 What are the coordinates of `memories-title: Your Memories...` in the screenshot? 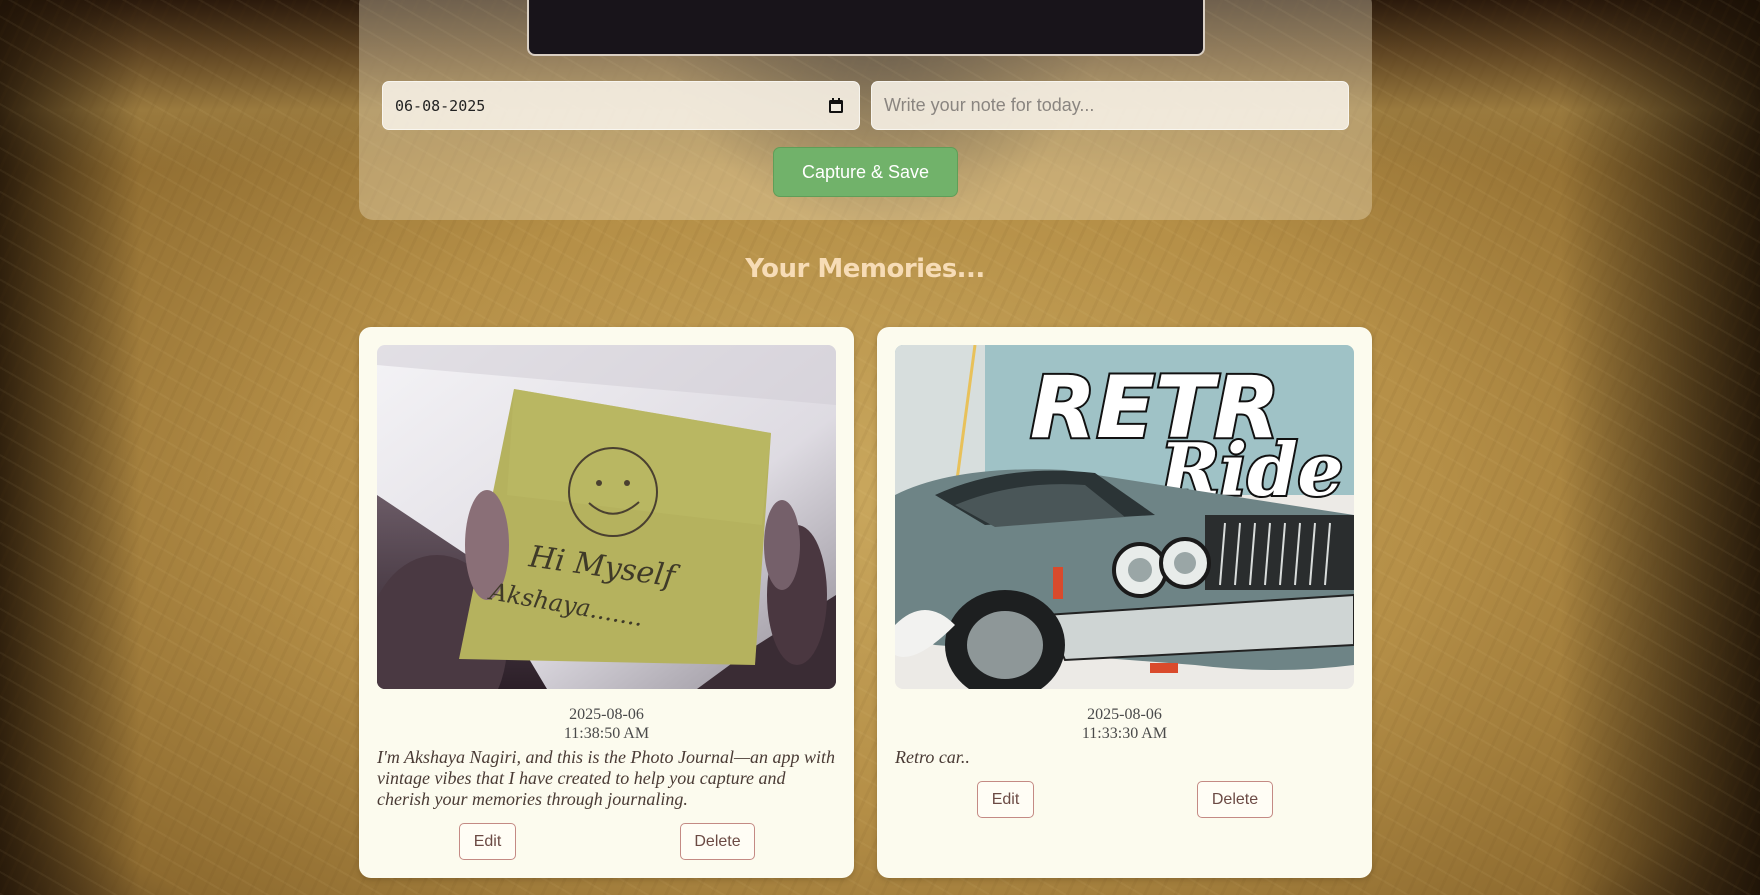 It's located at (865, 269).